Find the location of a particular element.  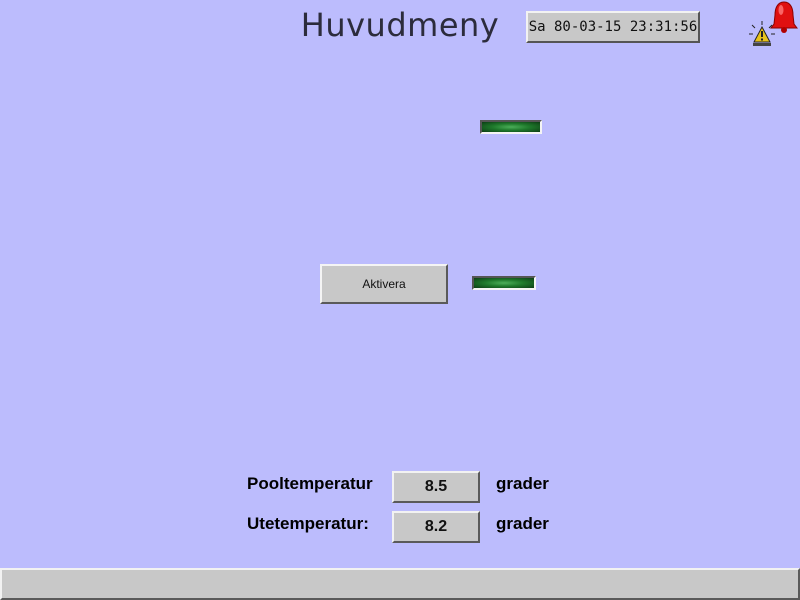

page-title: Huvudmeny is located at coordinates (400, 25).